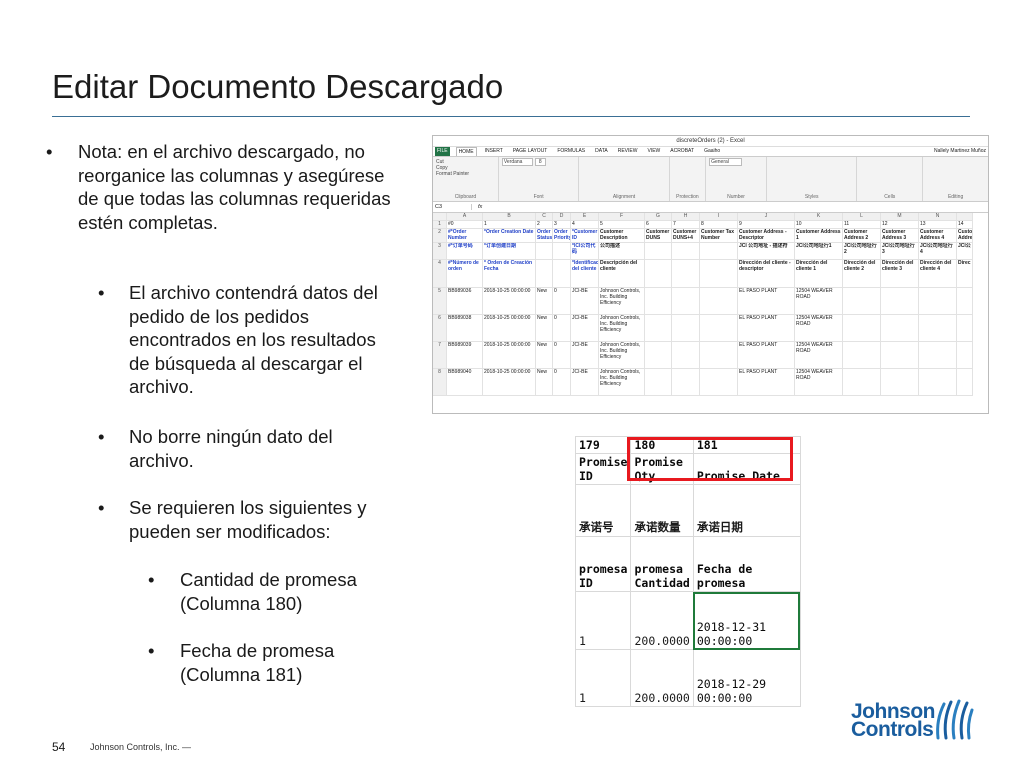  Describe the element at coordinates (766, 236) in the screenshot. I see `table-cell: Customer Address - Descriptor` at that location.